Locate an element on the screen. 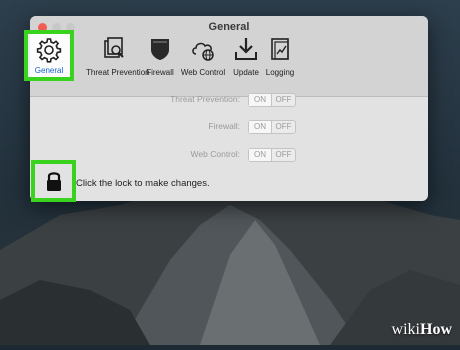 The height and width of the screenshot is (350, 460). tab-update: Update is located at coordinates (246, 56).